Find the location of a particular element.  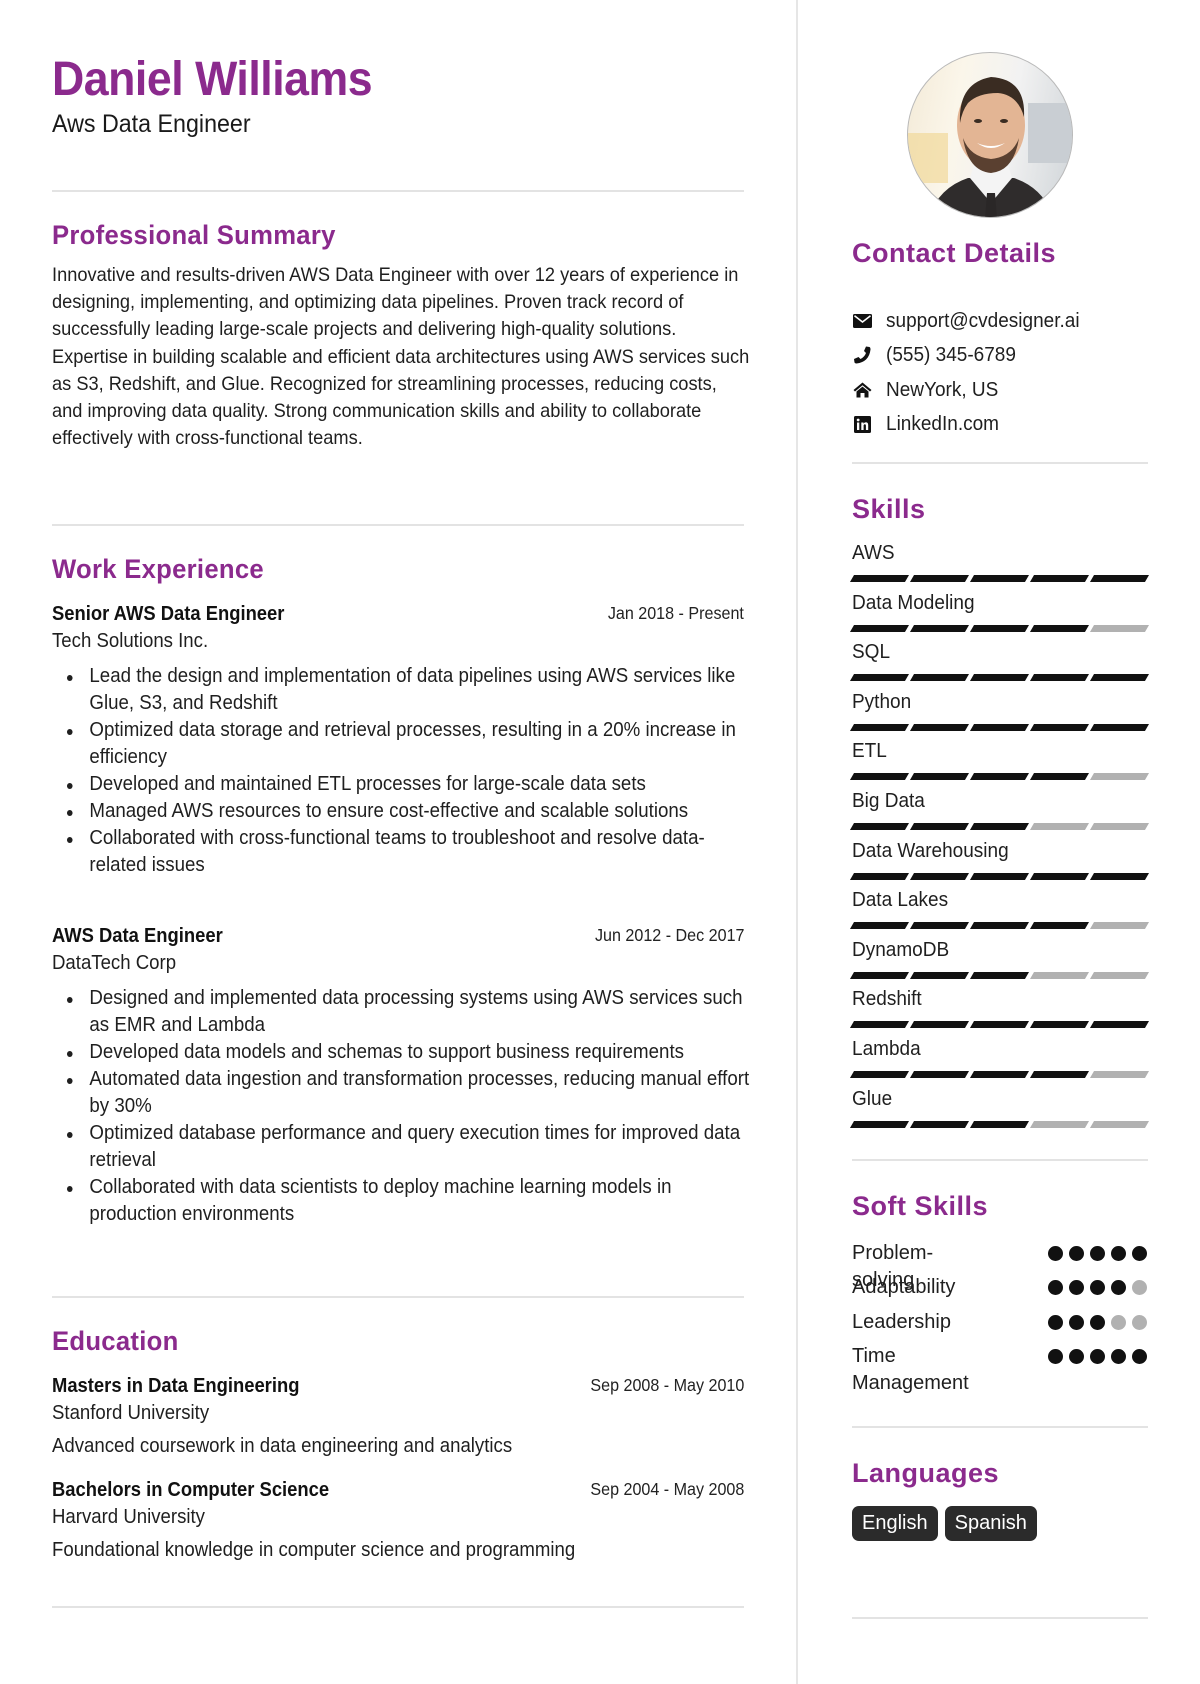

languages-divider is located at coordinates (1000, 1618).